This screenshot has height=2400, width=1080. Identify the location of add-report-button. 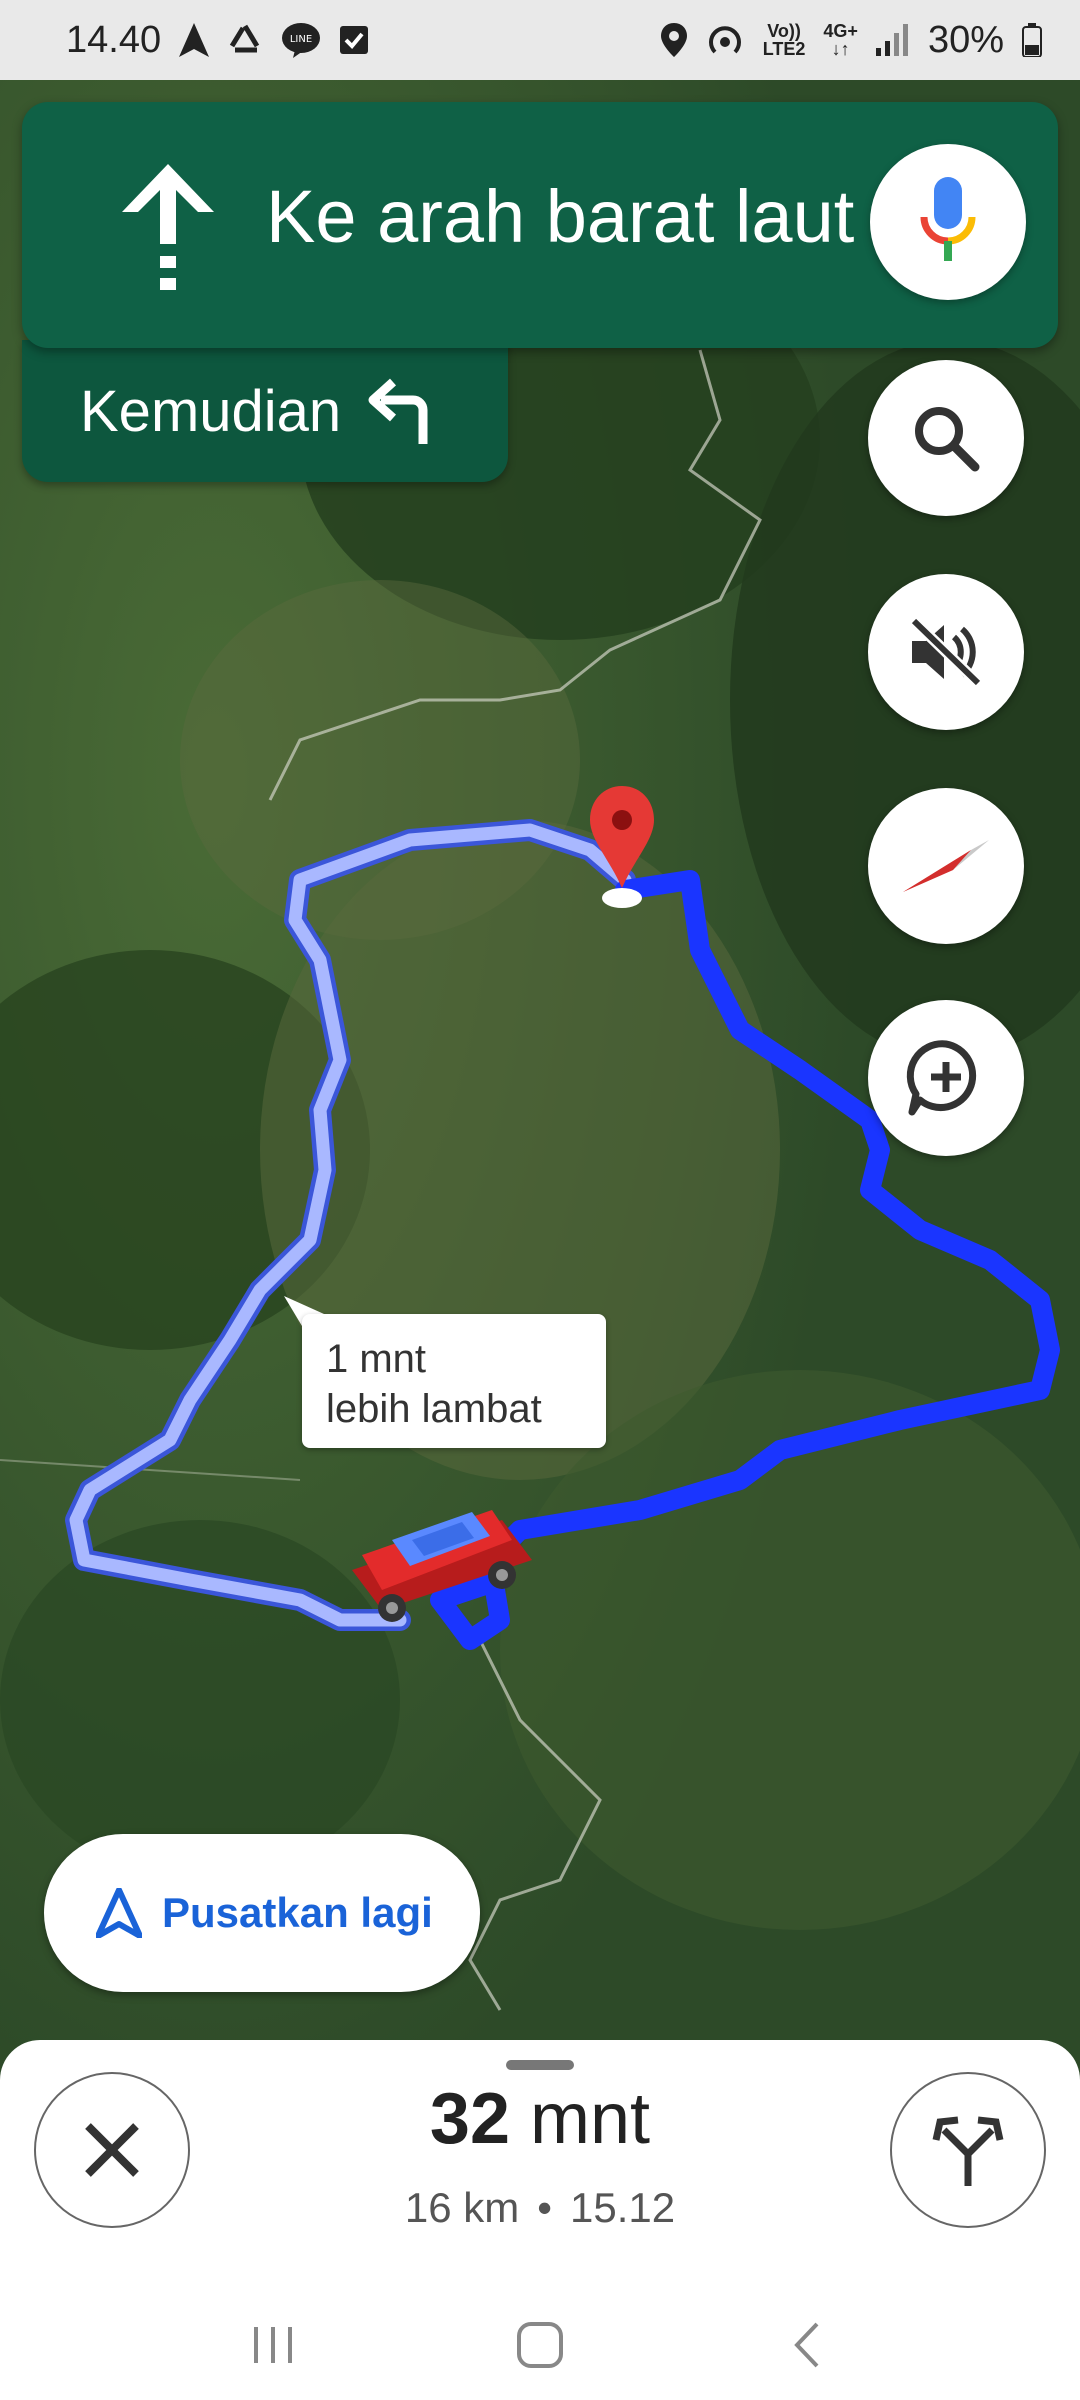
(946, 1078).